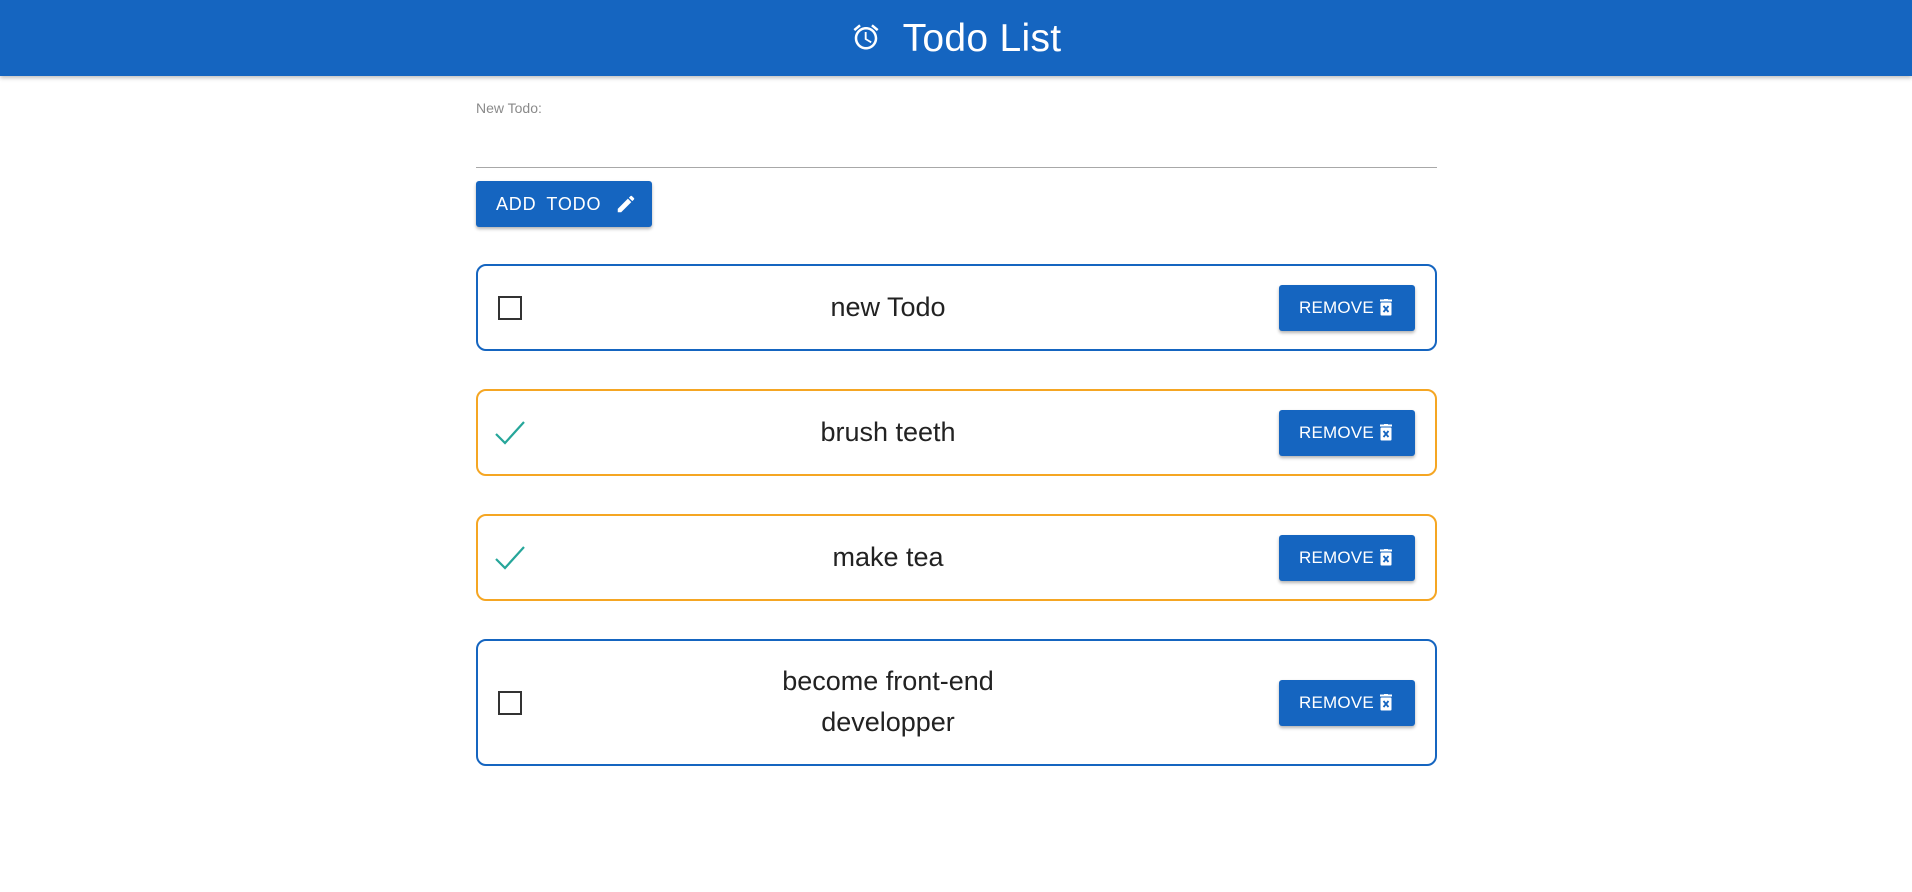  What do you see at coordinates (888, 556) in the screenshot?
I see `todo-text: make tea` at bounding box center [888, 556].